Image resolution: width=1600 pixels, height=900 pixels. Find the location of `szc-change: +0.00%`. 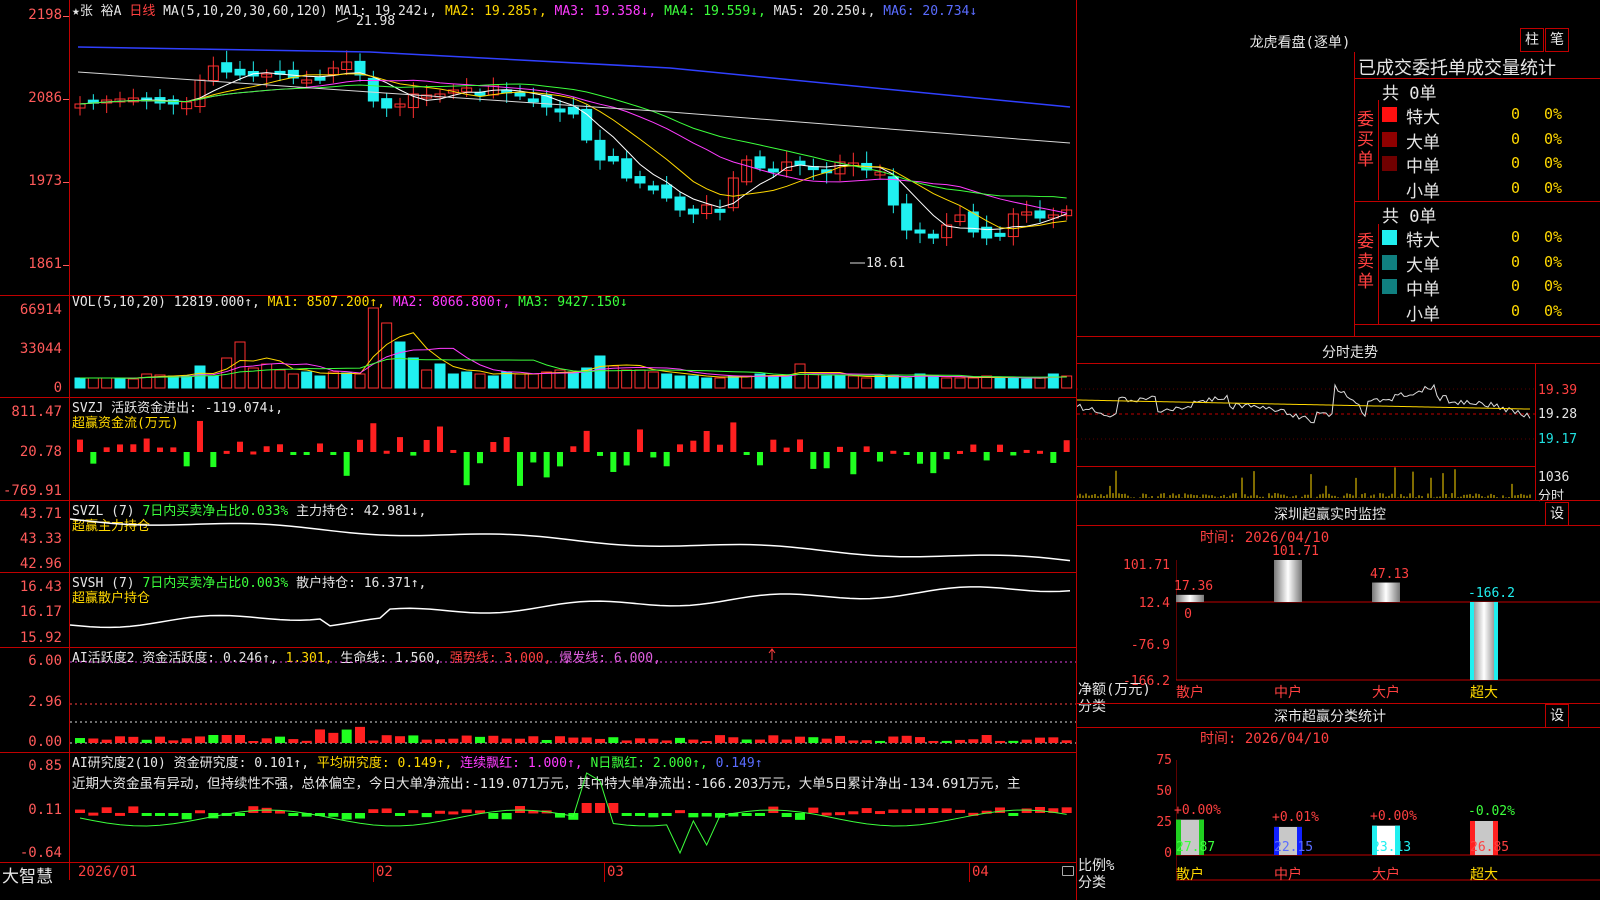

szc-change: +0.00% is located at coordinates (1197, 810).